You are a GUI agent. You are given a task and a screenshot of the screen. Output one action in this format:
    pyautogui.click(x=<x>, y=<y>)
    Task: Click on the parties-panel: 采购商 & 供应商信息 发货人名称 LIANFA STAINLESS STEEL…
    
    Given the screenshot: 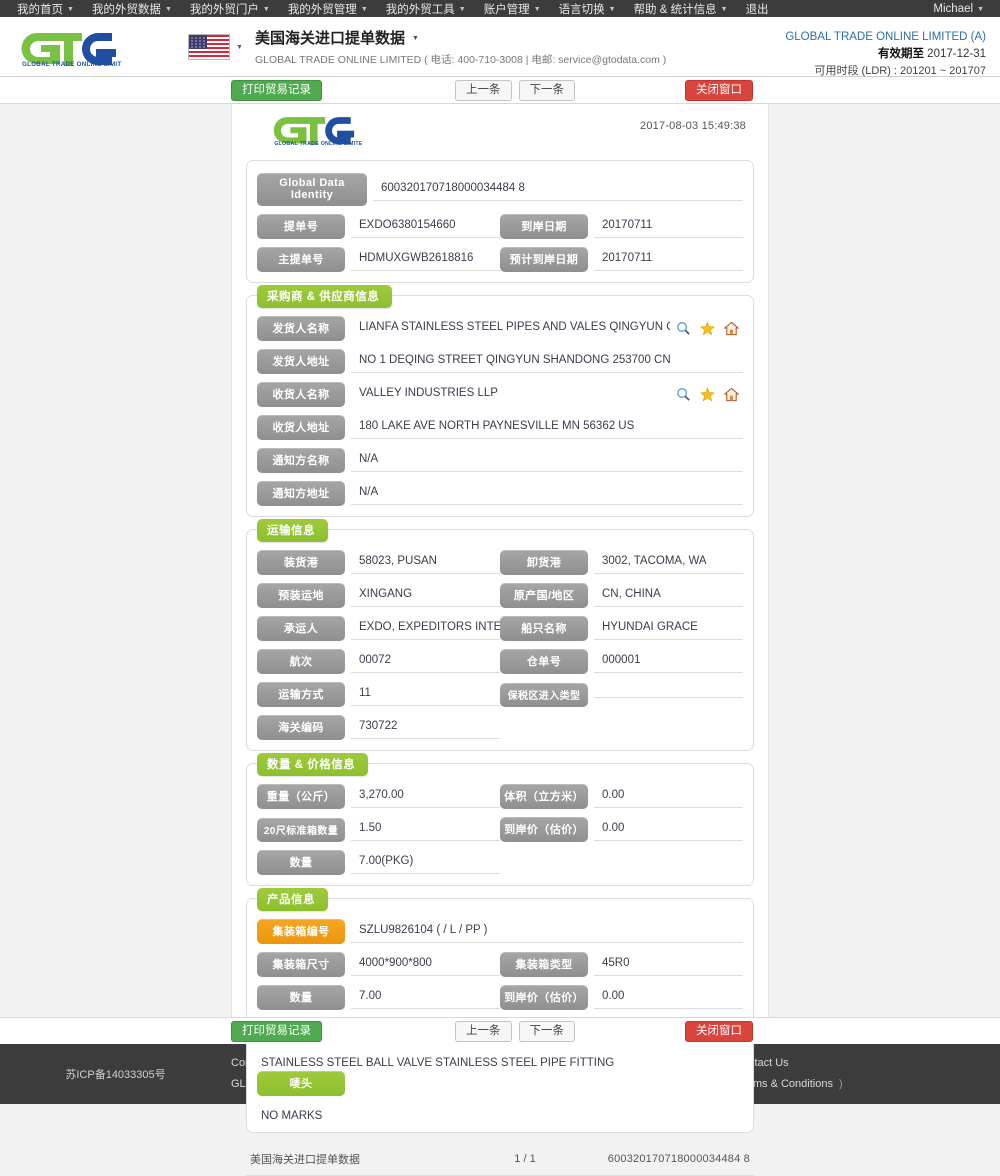 What is the action you would take?
    pyautogui.click(x=500, y=401)
    